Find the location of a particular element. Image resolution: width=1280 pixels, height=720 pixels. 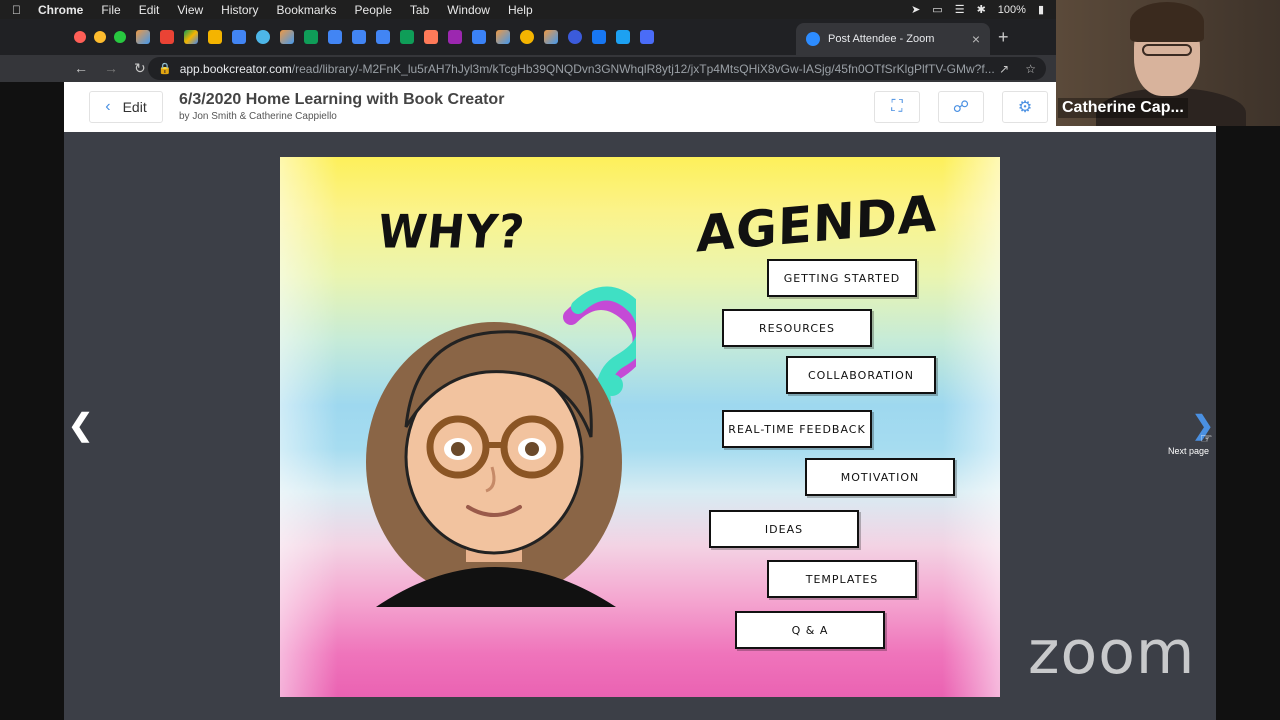

fullscreen-icon: ⛶ is located at coordinates (897, 106).